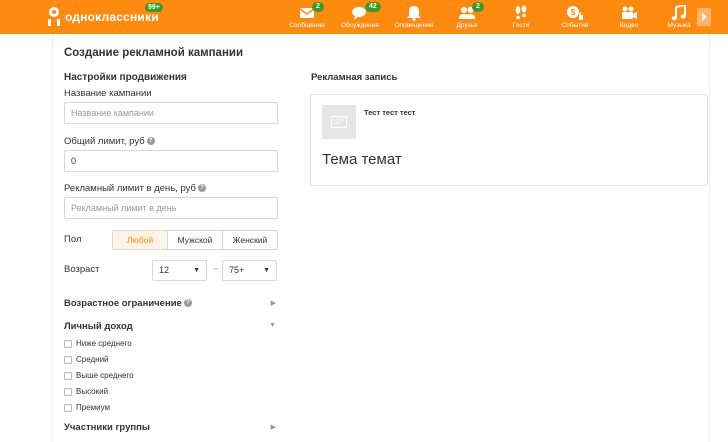 This screenshot has width=728, height=442. What do you see at coordinates (164, 270) in the screenshot?
I see `age-from-value: 12` at bounding box center [164, 270].